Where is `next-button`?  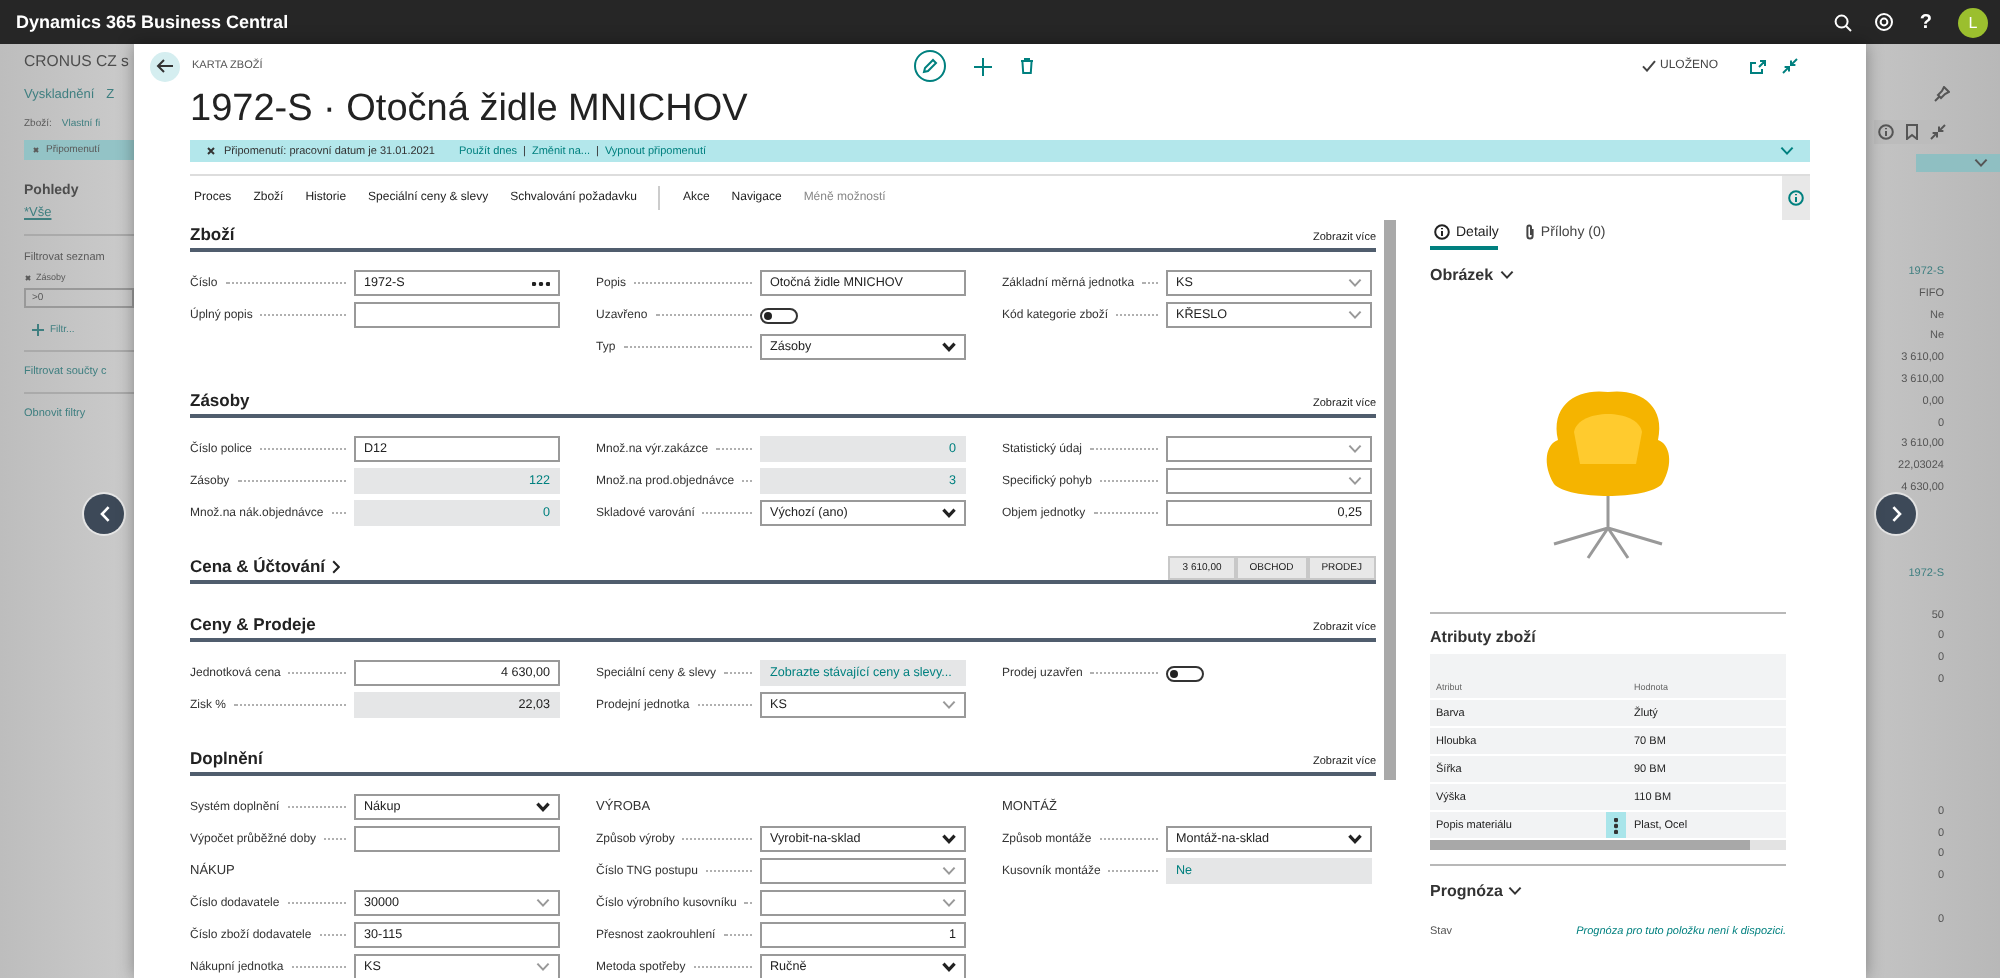 next-button is located at coordinates (1896, 514).